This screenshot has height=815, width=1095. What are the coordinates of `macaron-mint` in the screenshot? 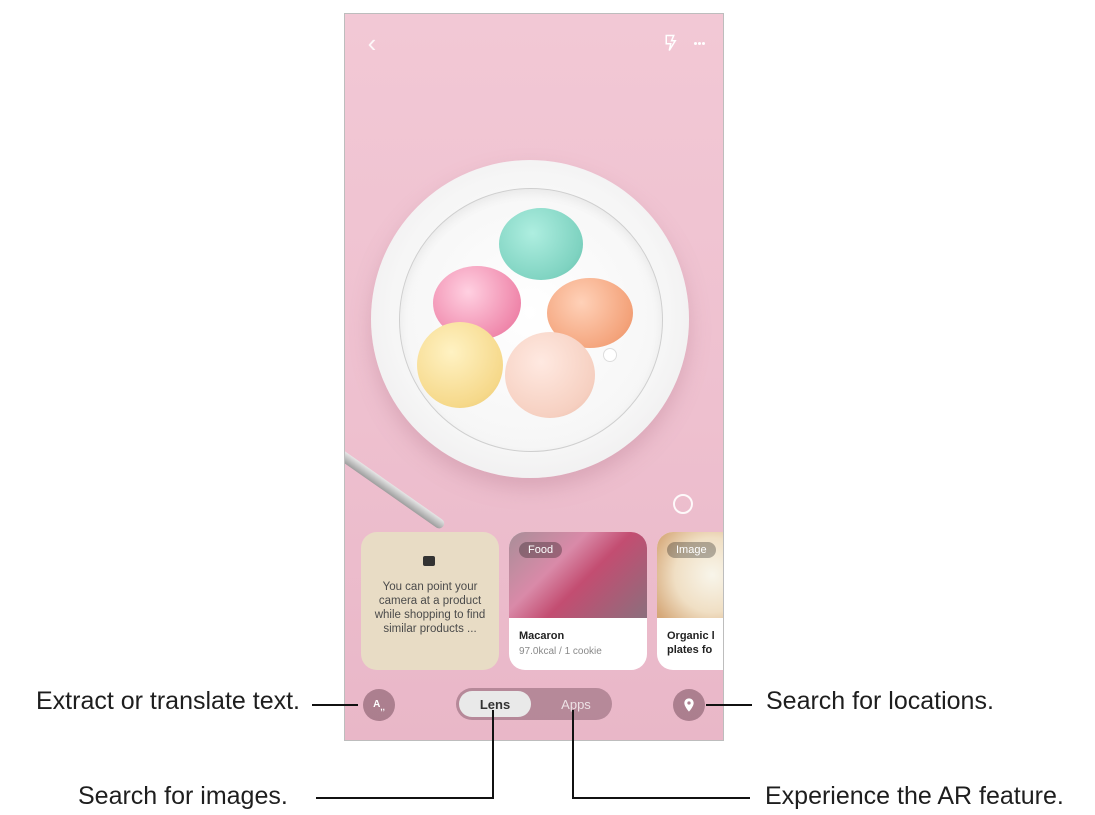 It's located at (541, 244).